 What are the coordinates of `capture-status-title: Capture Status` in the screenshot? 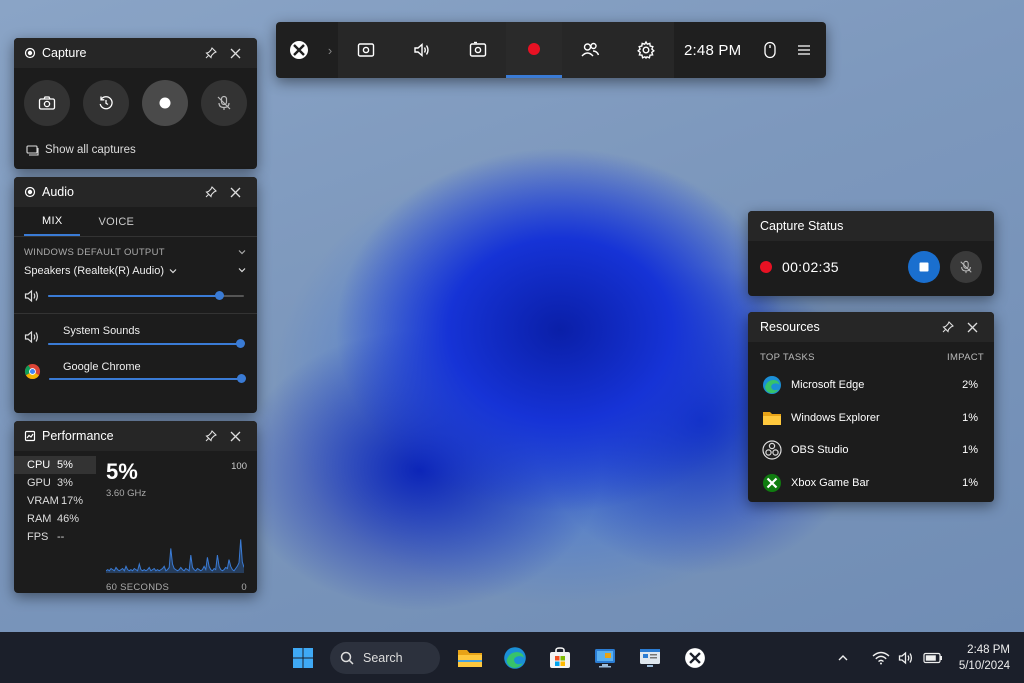 It's located at (802, 226).